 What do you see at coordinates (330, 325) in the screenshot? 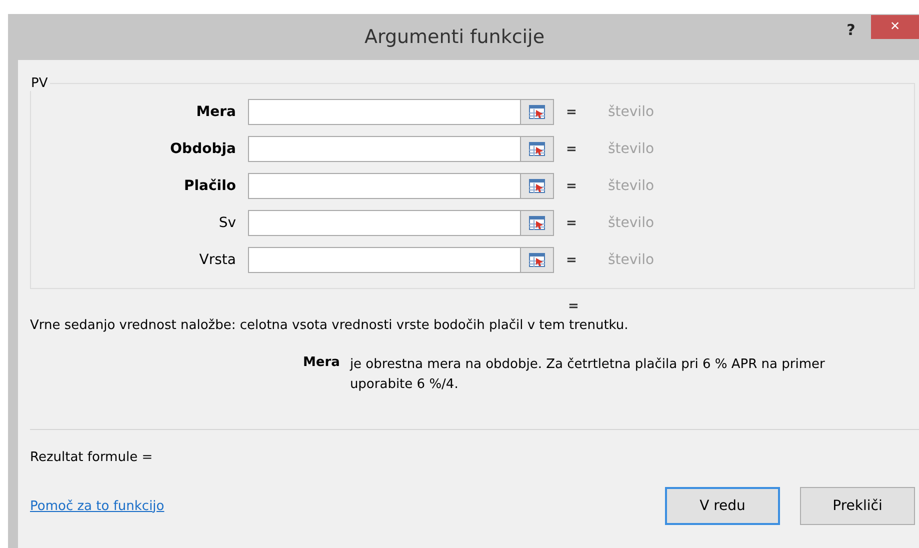
I see `function-description: Vrne sedanjo vrednost naložbe: celotna vsota vrednosti vrste bodočih plačil v tem trenutku.` at bounding box center [330, 325].